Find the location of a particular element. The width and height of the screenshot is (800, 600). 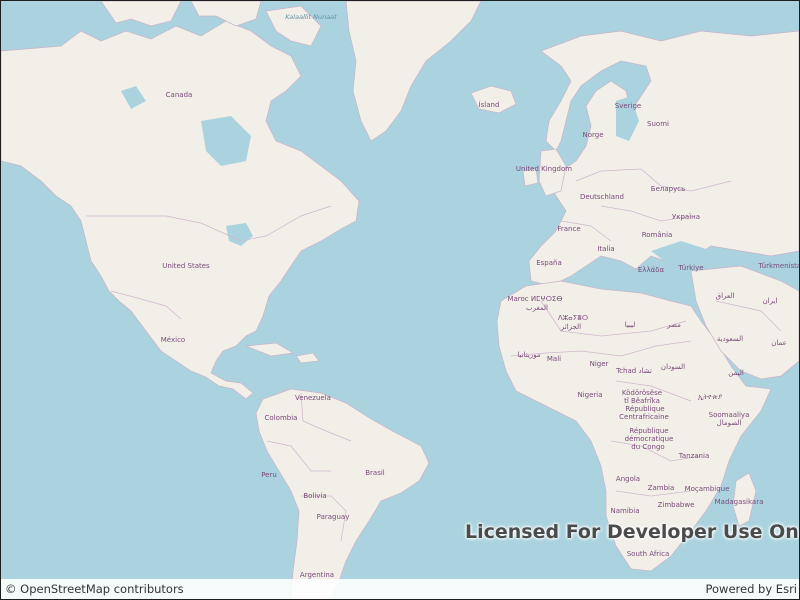

label-zambia: Zambia is located at coordinates (661, 488).